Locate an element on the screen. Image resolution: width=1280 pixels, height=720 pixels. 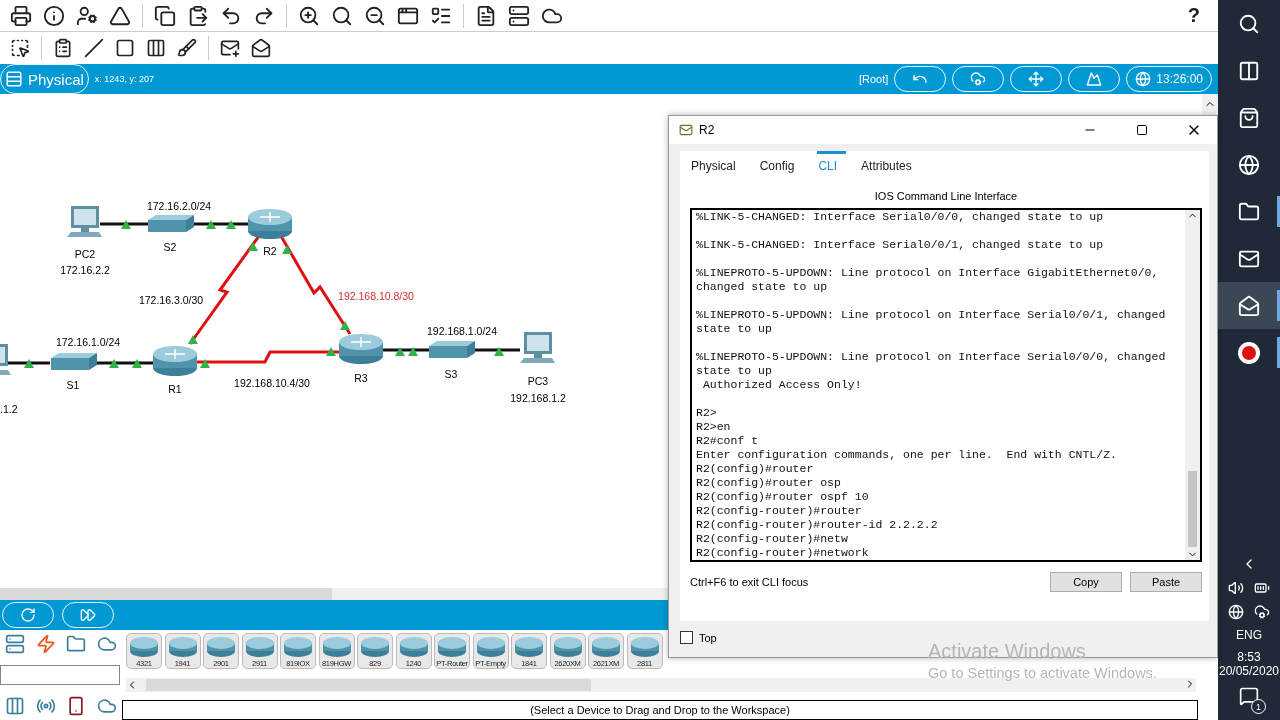
notifications-icon is located at coordinates (1249, 696).